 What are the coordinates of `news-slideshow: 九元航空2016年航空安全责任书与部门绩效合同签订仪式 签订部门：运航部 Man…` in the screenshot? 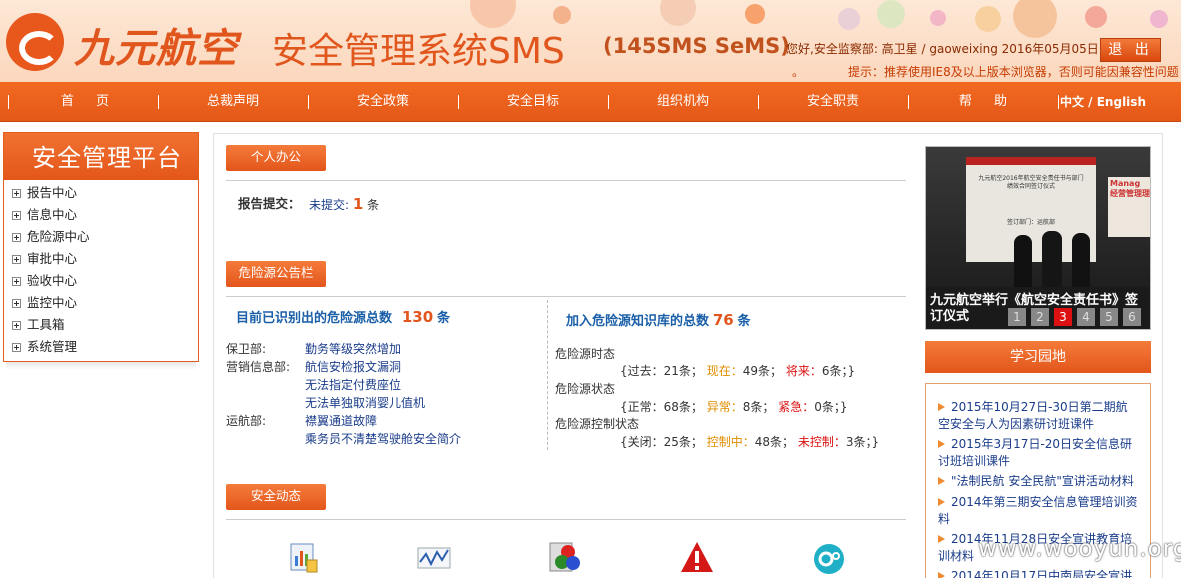 It's located at (1038, 238).